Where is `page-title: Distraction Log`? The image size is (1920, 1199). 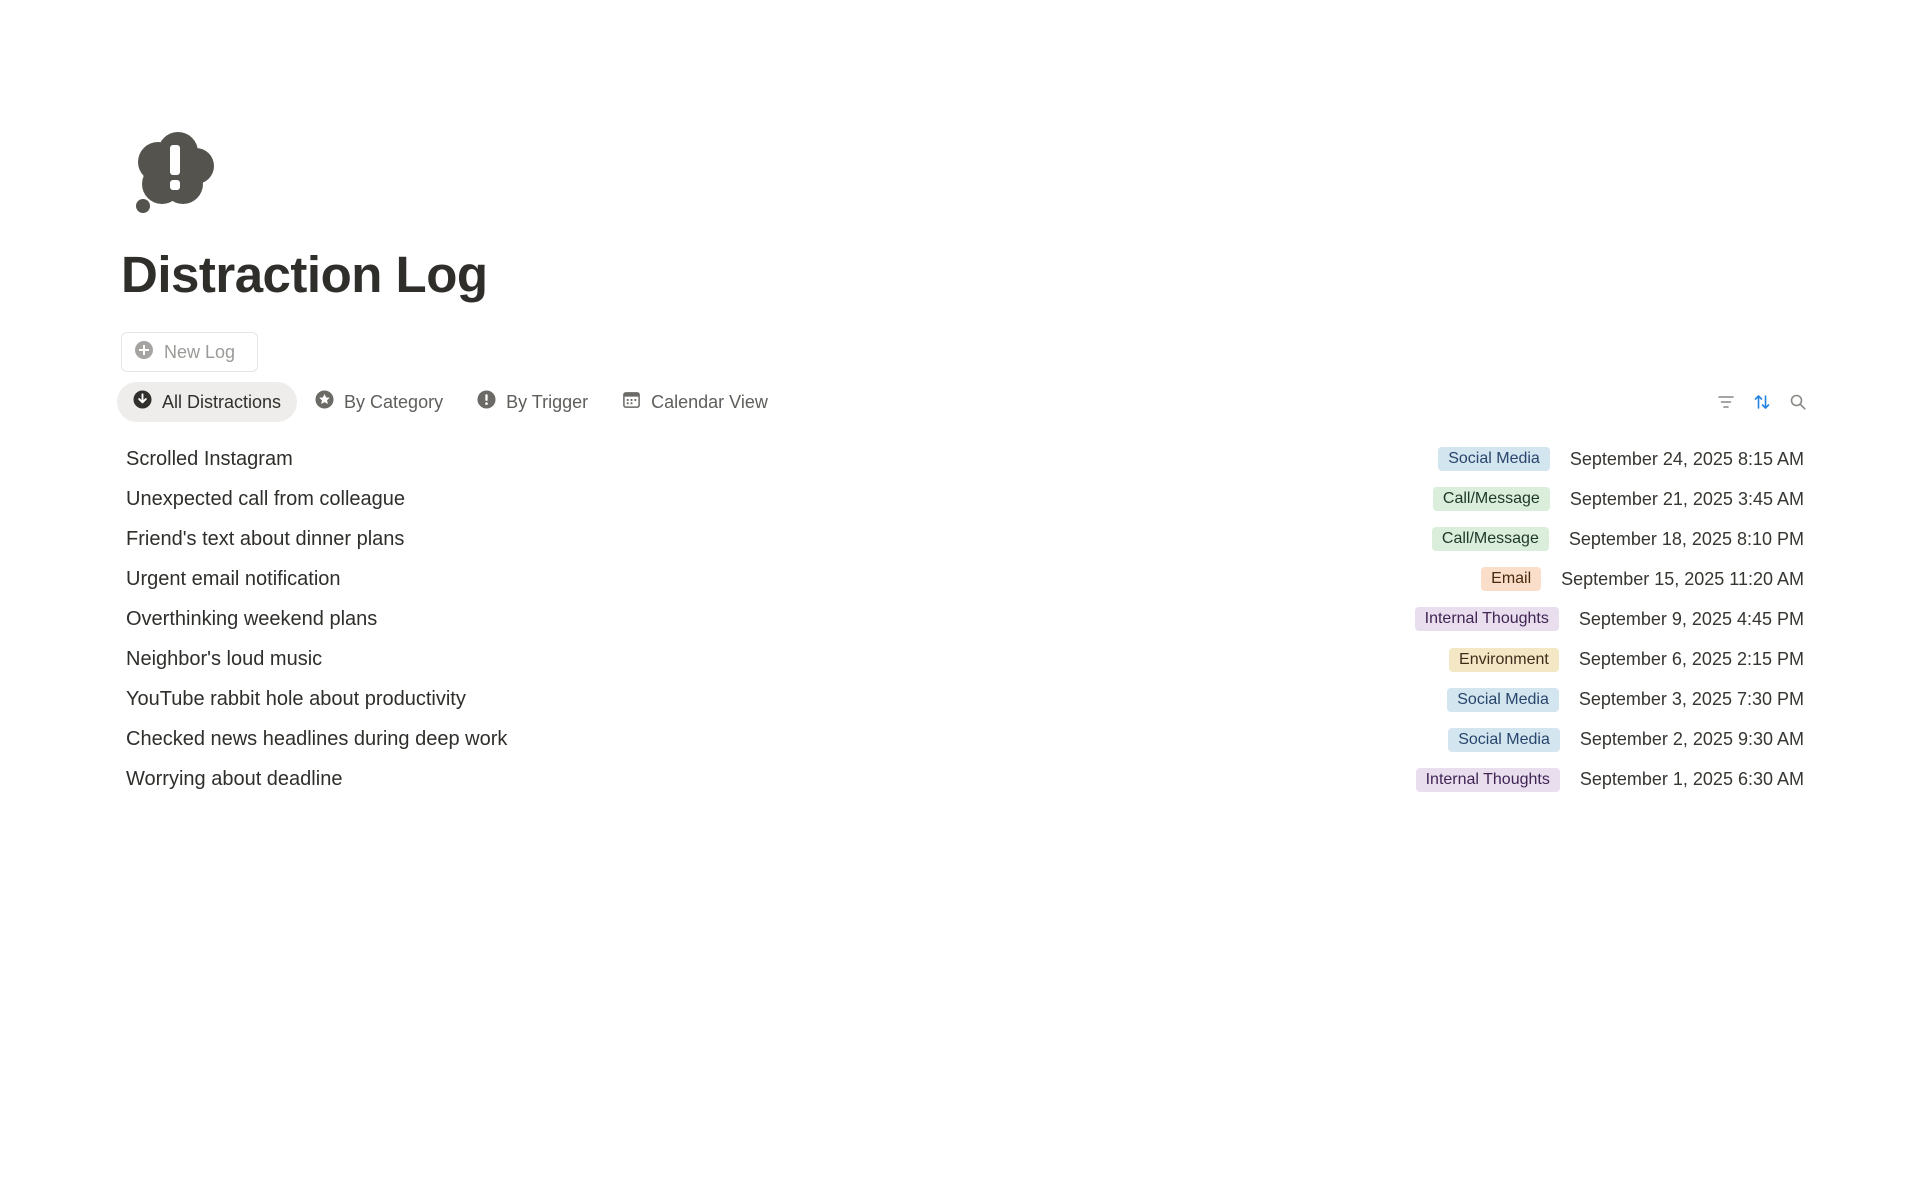
page-title: Distraction Log is located at coordinates (304, 274).